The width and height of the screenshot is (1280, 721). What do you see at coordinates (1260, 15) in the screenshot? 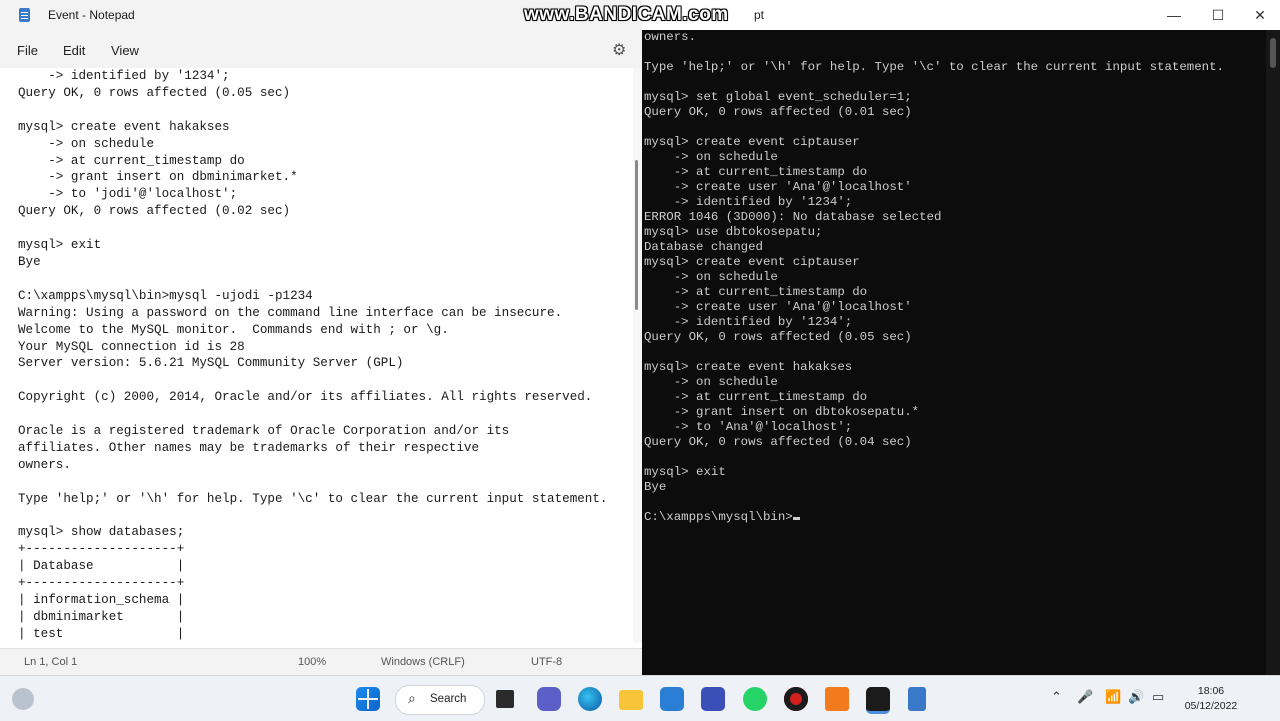
I see `close-icon: ✕` at bounding box center [1260, 15].